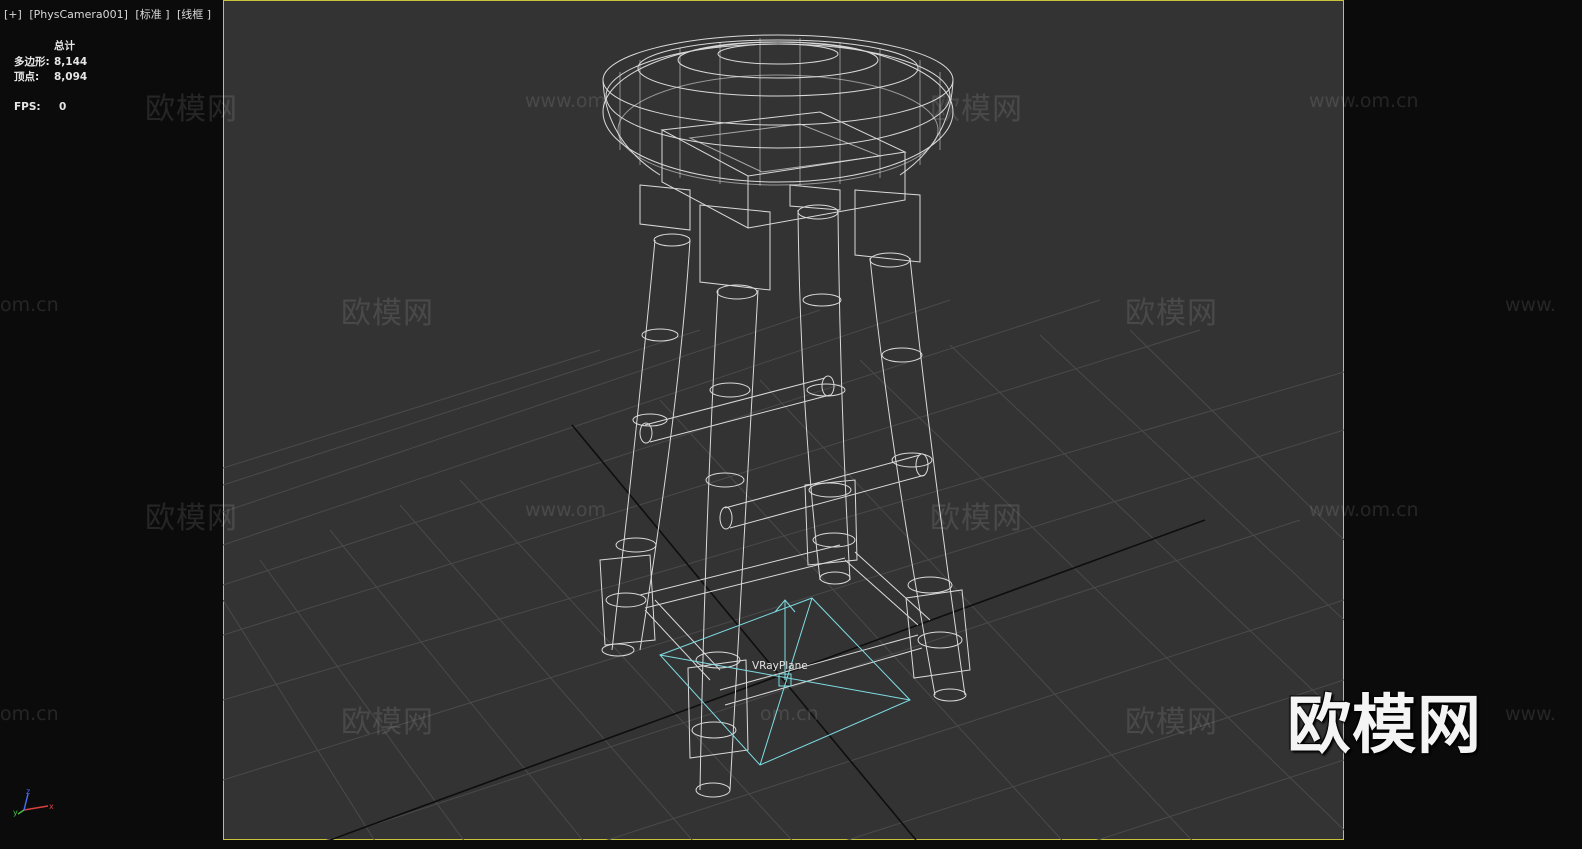  What do you see at coordinates (1384, 726) in the screenshot?
I see `brand-logo: 欧模网` at bounding box center [1384, 726].